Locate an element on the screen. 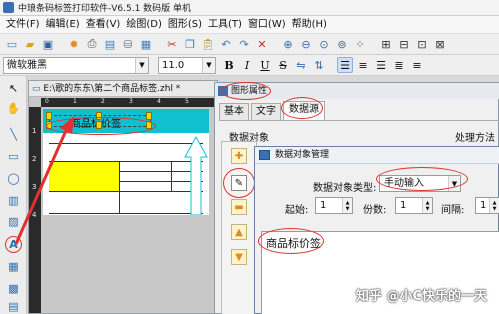 The height and width of the screenshot is (314, 499). interval-input: 1 ▲ ▼ is located at coordinates (487, 205).